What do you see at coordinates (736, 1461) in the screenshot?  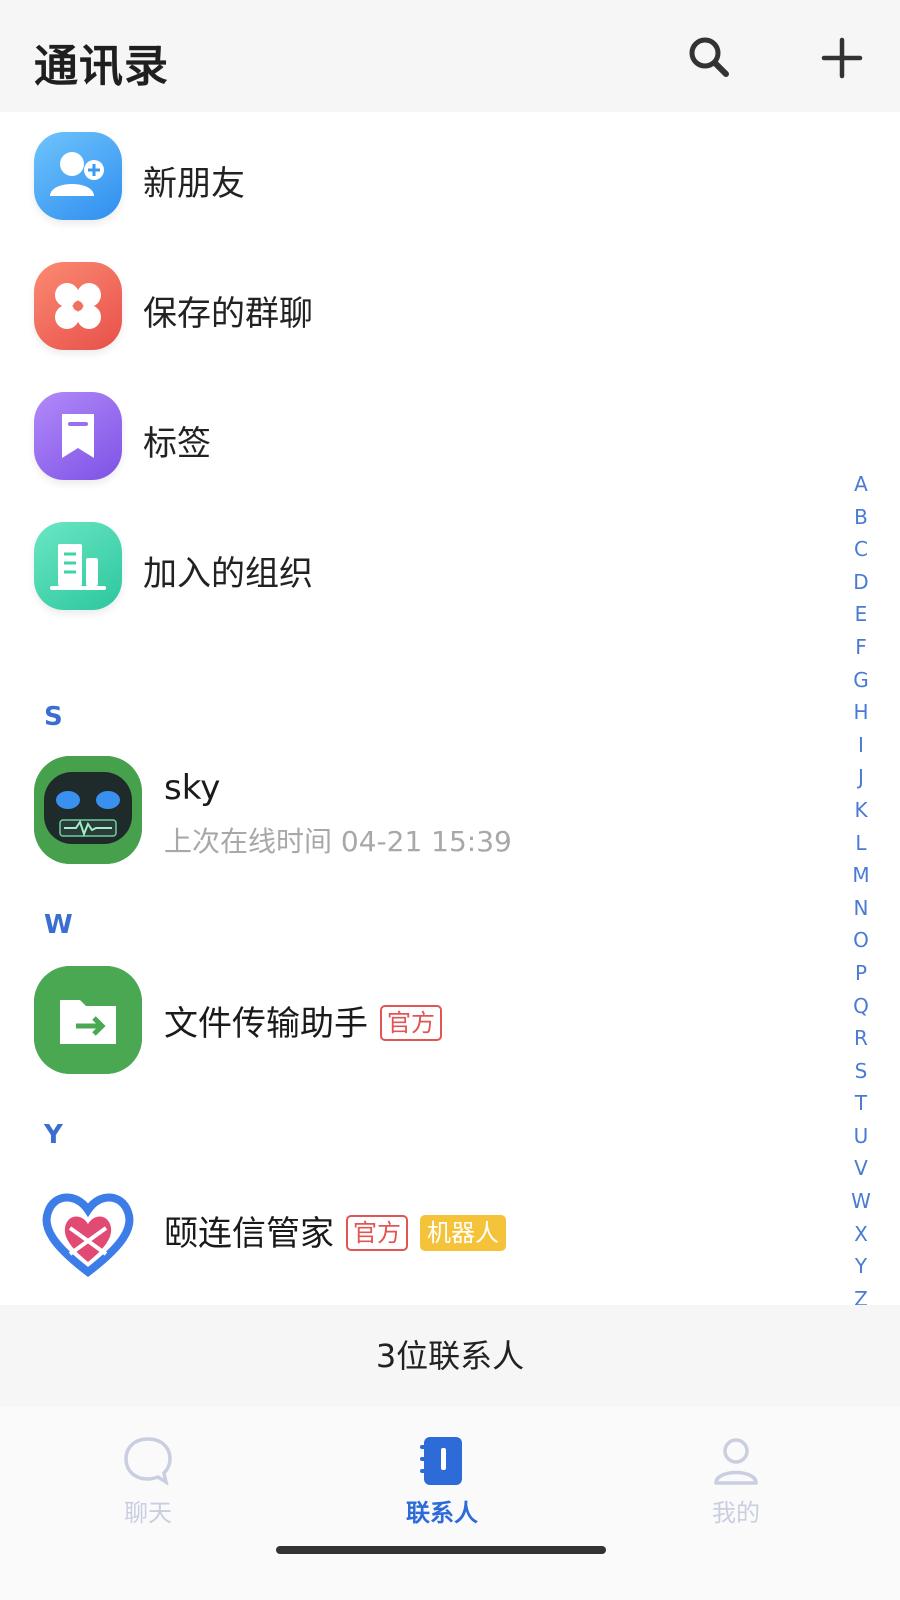 I see `profile-icon` at bounding box center [736, 1461].